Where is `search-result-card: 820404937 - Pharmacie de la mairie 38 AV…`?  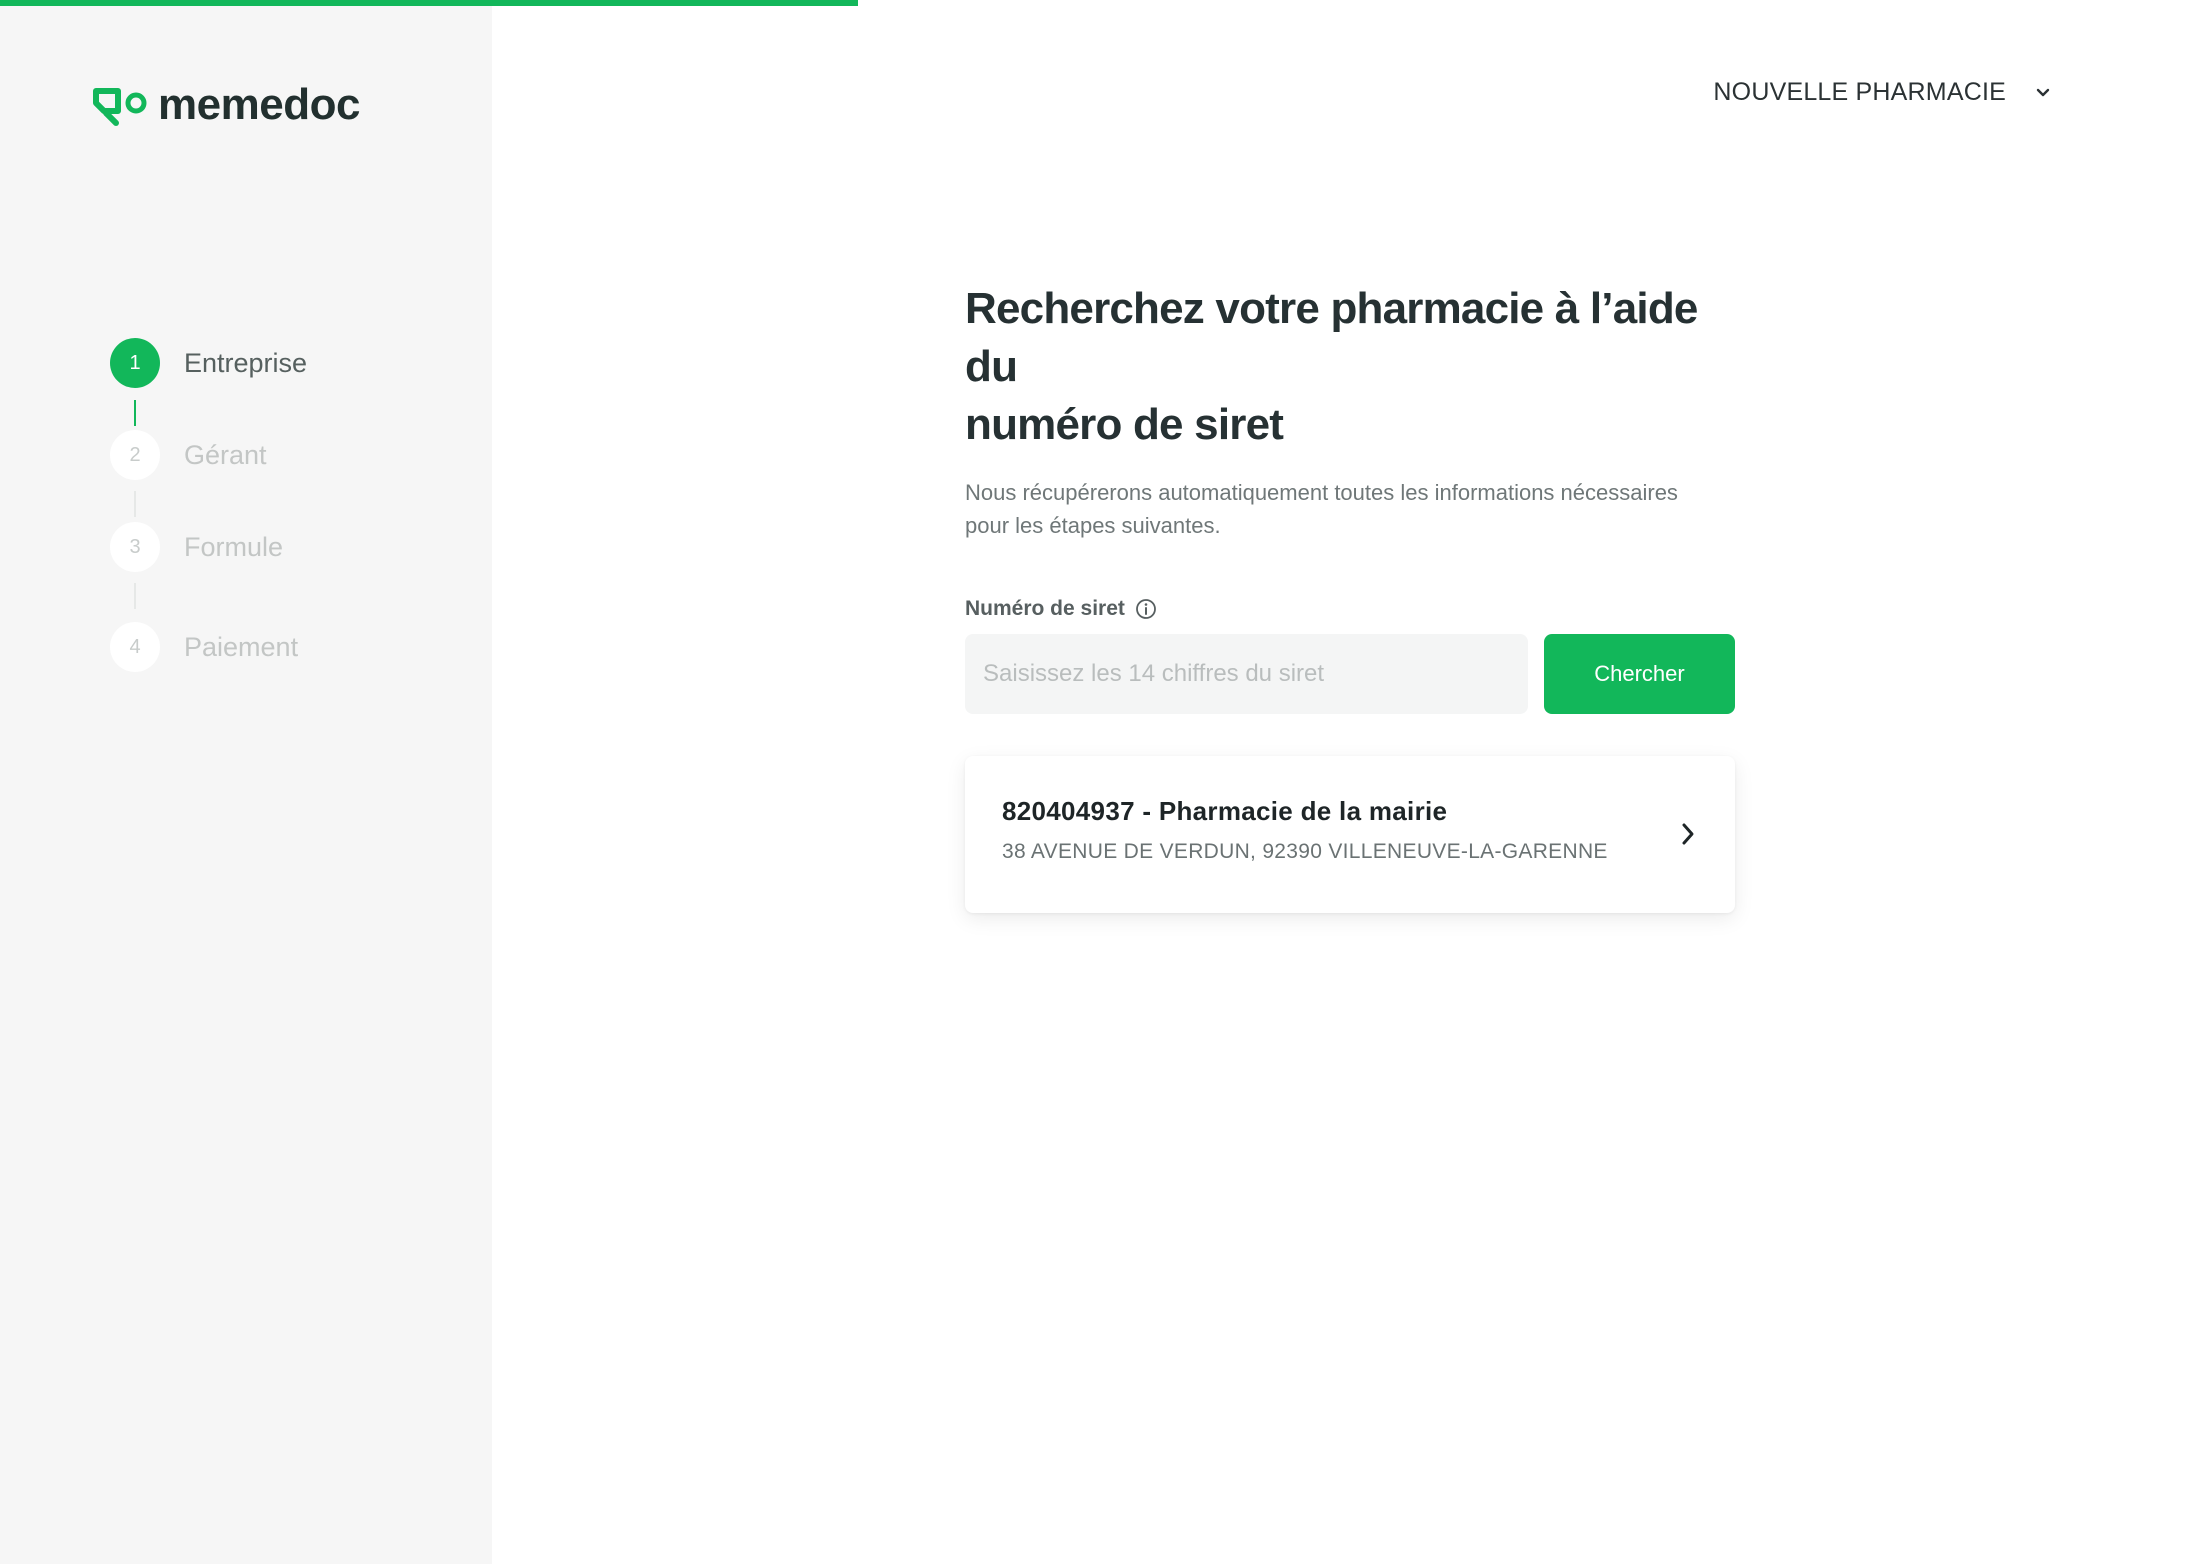 search-result-card: 820404937 - Pharmacie de la mairie 38 AV… is located at coordinates (1350, 834).